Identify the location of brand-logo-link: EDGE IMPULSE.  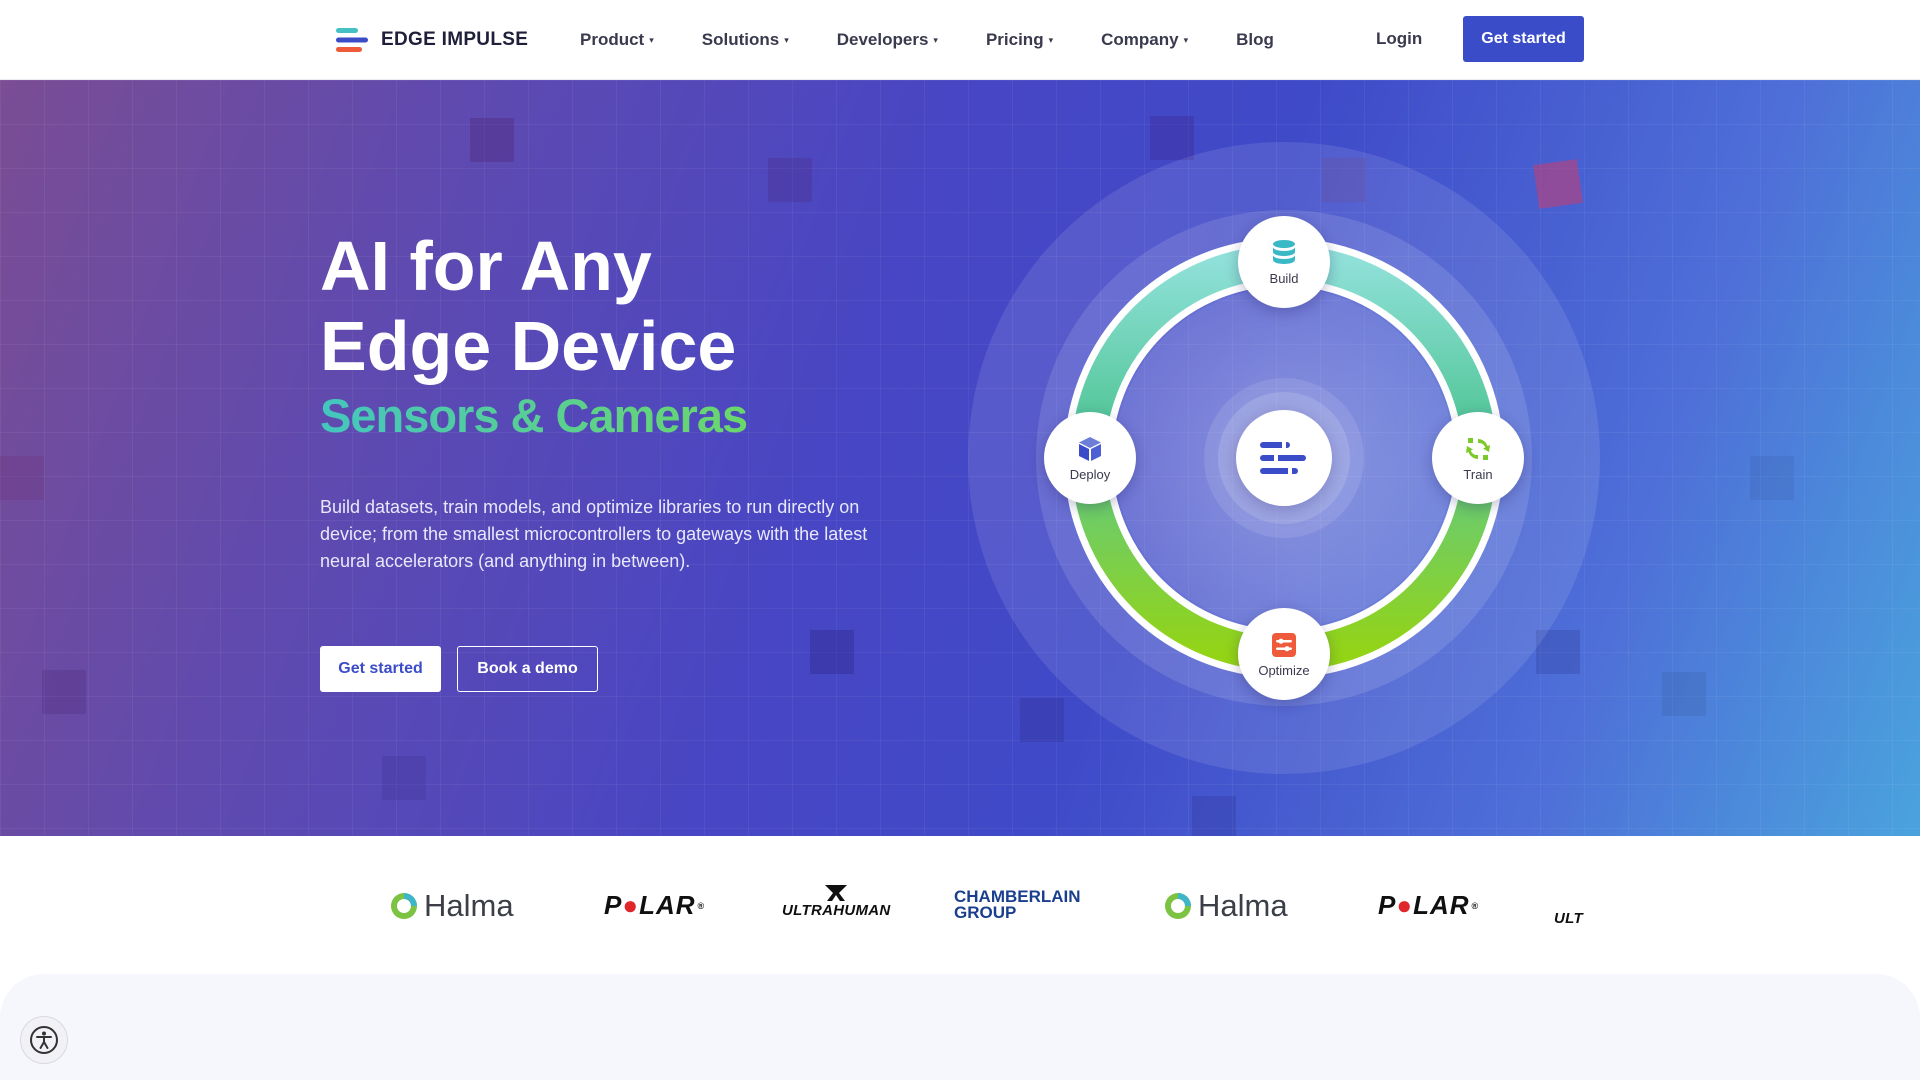
(432, 40).